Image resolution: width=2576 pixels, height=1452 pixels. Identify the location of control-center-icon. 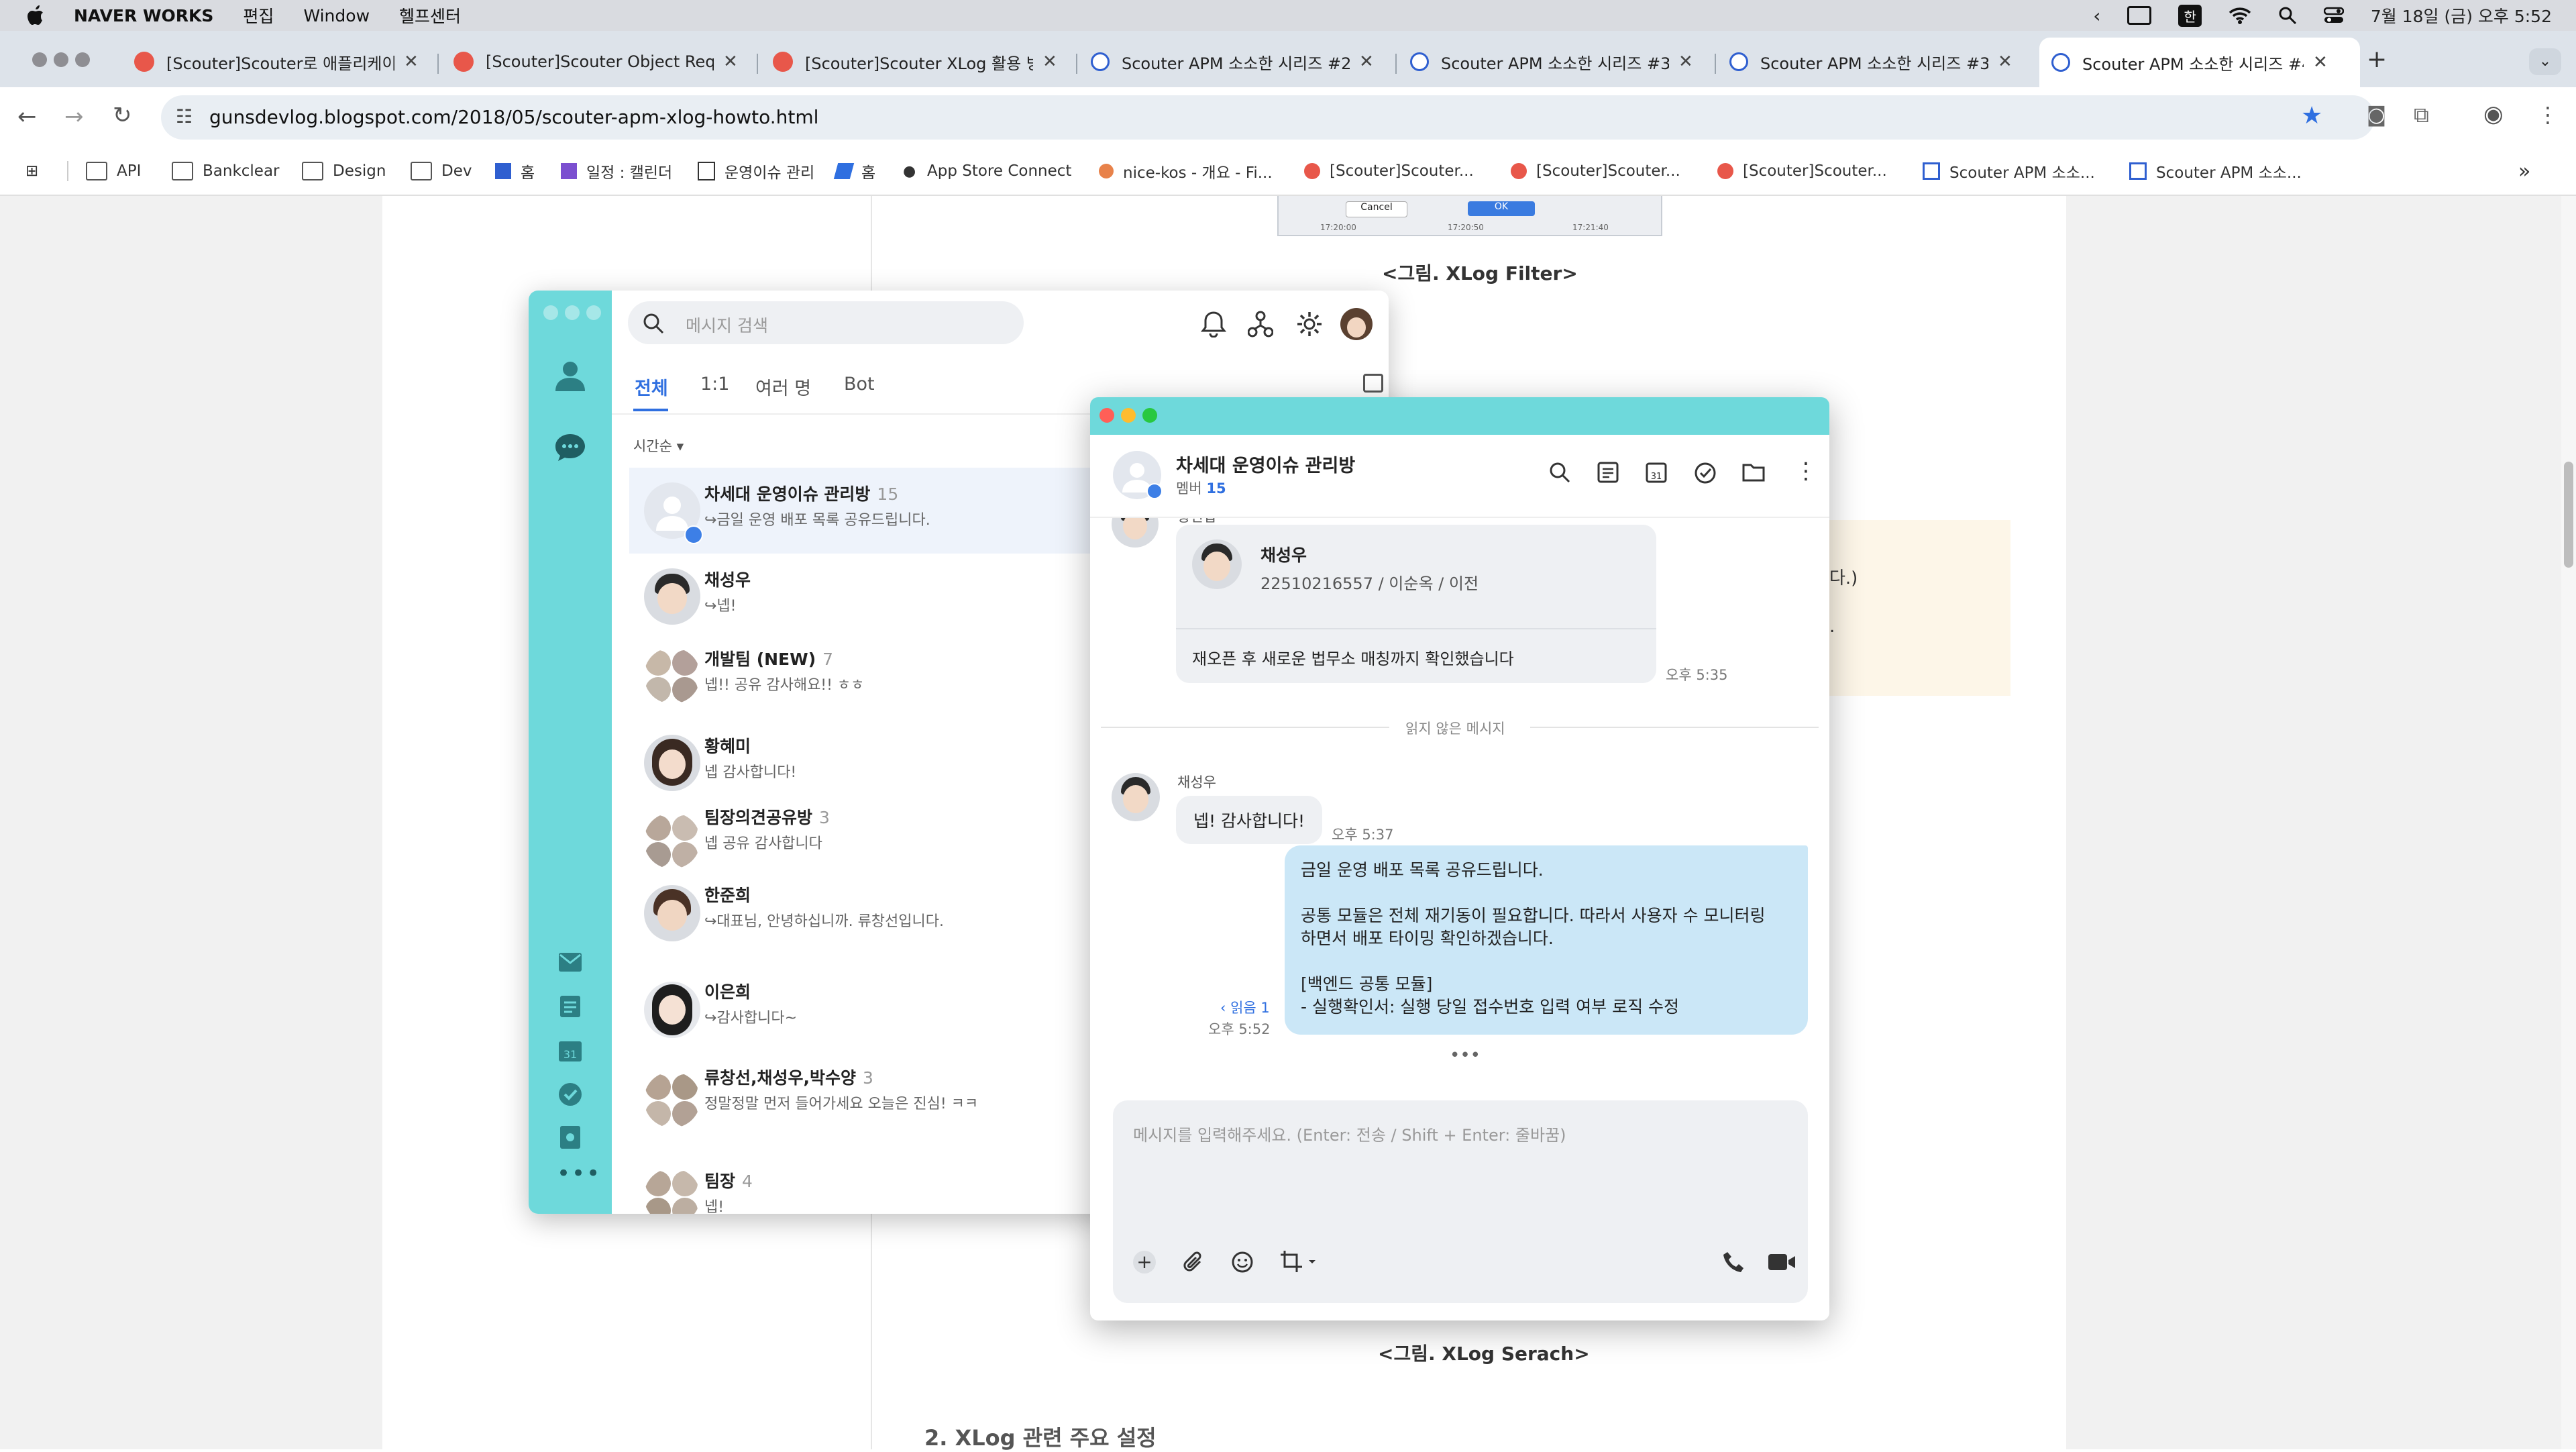
(2333, 16).